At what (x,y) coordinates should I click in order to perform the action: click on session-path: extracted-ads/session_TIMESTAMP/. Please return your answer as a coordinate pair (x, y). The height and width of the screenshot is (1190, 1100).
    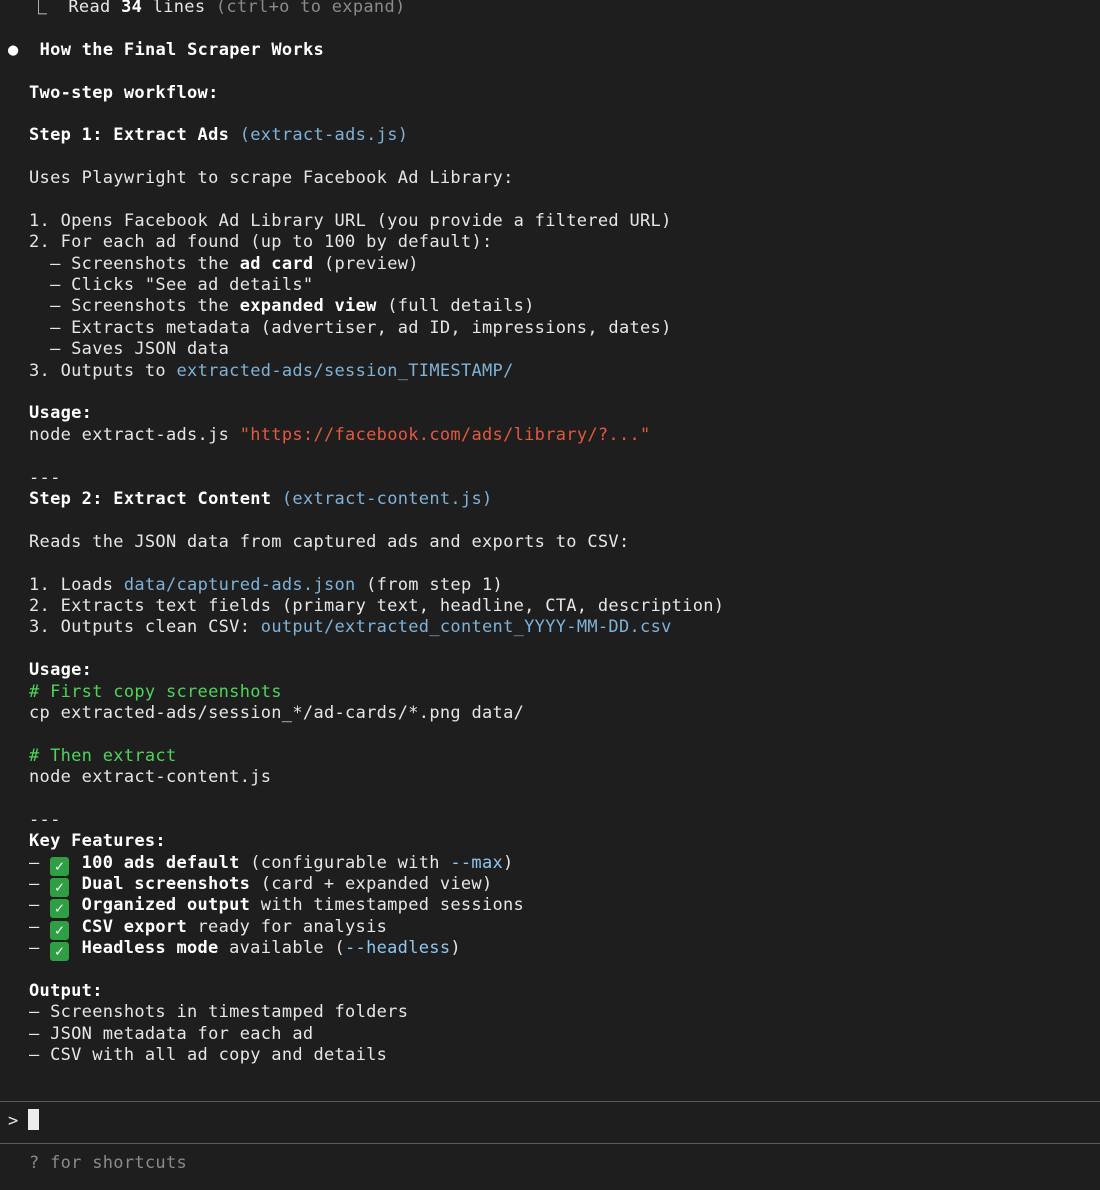
    Looking at the image, I should click on (345, 370).